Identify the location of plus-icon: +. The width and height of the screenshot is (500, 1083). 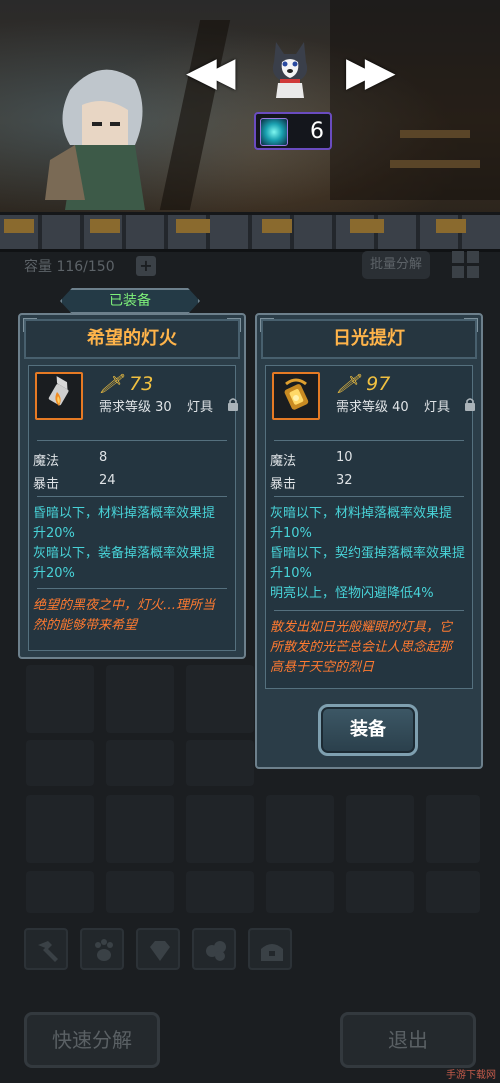
(146, 265).